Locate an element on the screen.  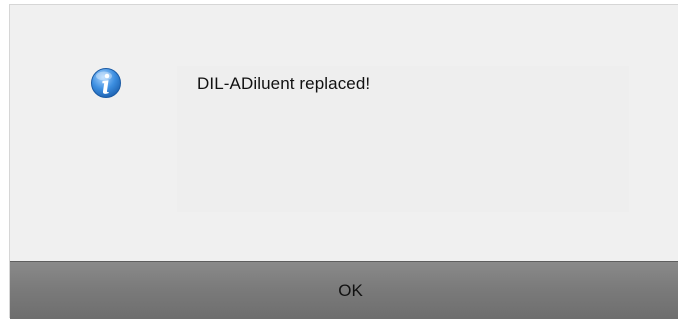
dialog-message: DIL-ADiluent replaced! is located at coordinates (284, 83).